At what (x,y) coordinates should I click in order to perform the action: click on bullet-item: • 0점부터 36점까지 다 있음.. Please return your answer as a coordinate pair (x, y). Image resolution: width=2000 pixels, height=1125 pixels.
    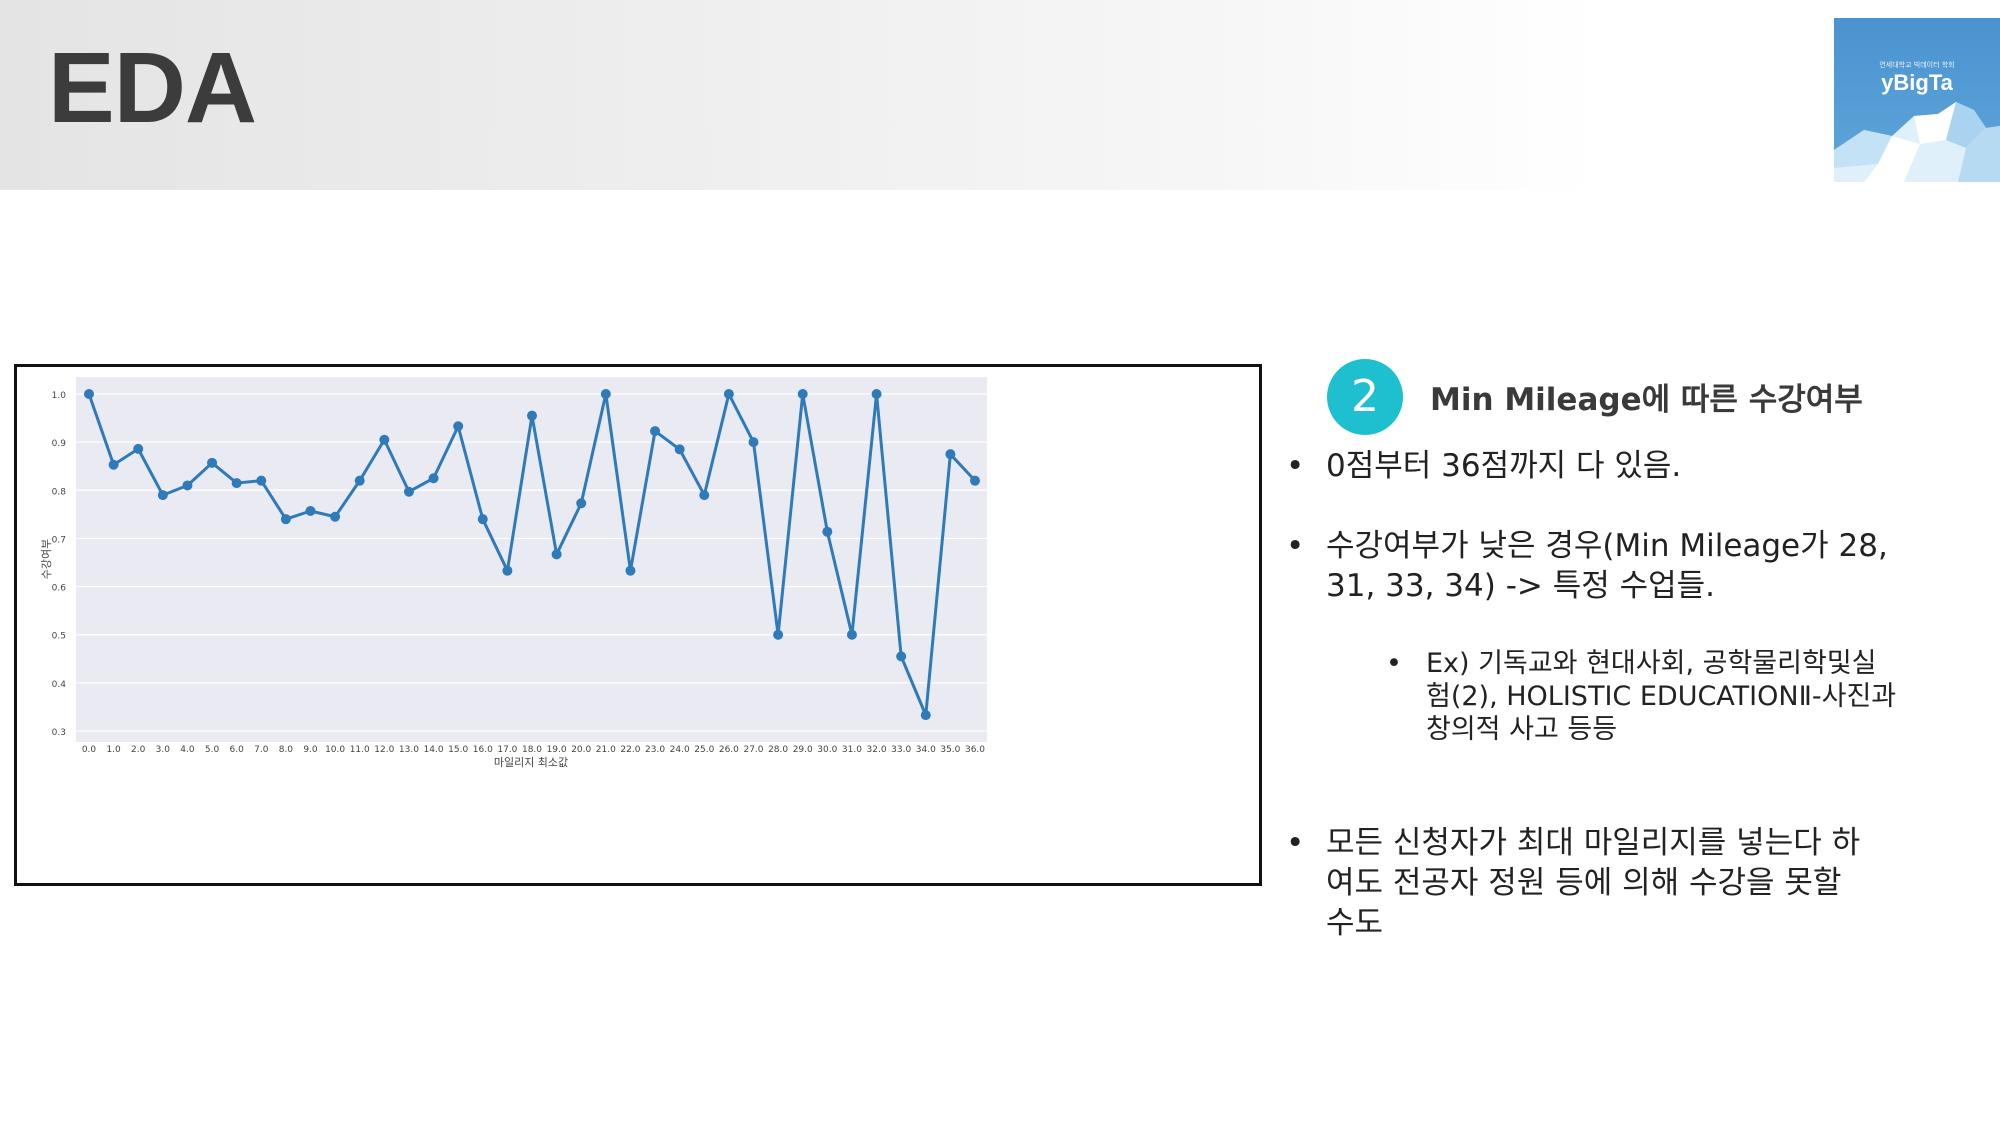
    Looking at the image, I should click on (1626, 467).